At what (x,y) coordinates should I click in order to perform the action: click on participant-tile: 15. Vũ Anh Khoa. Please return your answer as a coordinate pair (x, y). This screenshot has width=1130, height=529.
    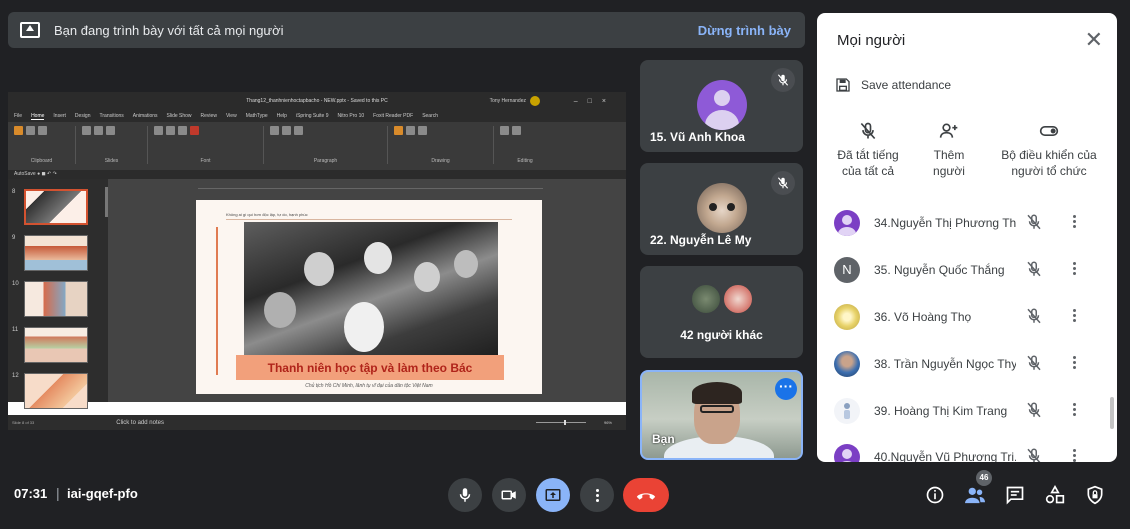
    Looking at the image, I should click on (721, 106).